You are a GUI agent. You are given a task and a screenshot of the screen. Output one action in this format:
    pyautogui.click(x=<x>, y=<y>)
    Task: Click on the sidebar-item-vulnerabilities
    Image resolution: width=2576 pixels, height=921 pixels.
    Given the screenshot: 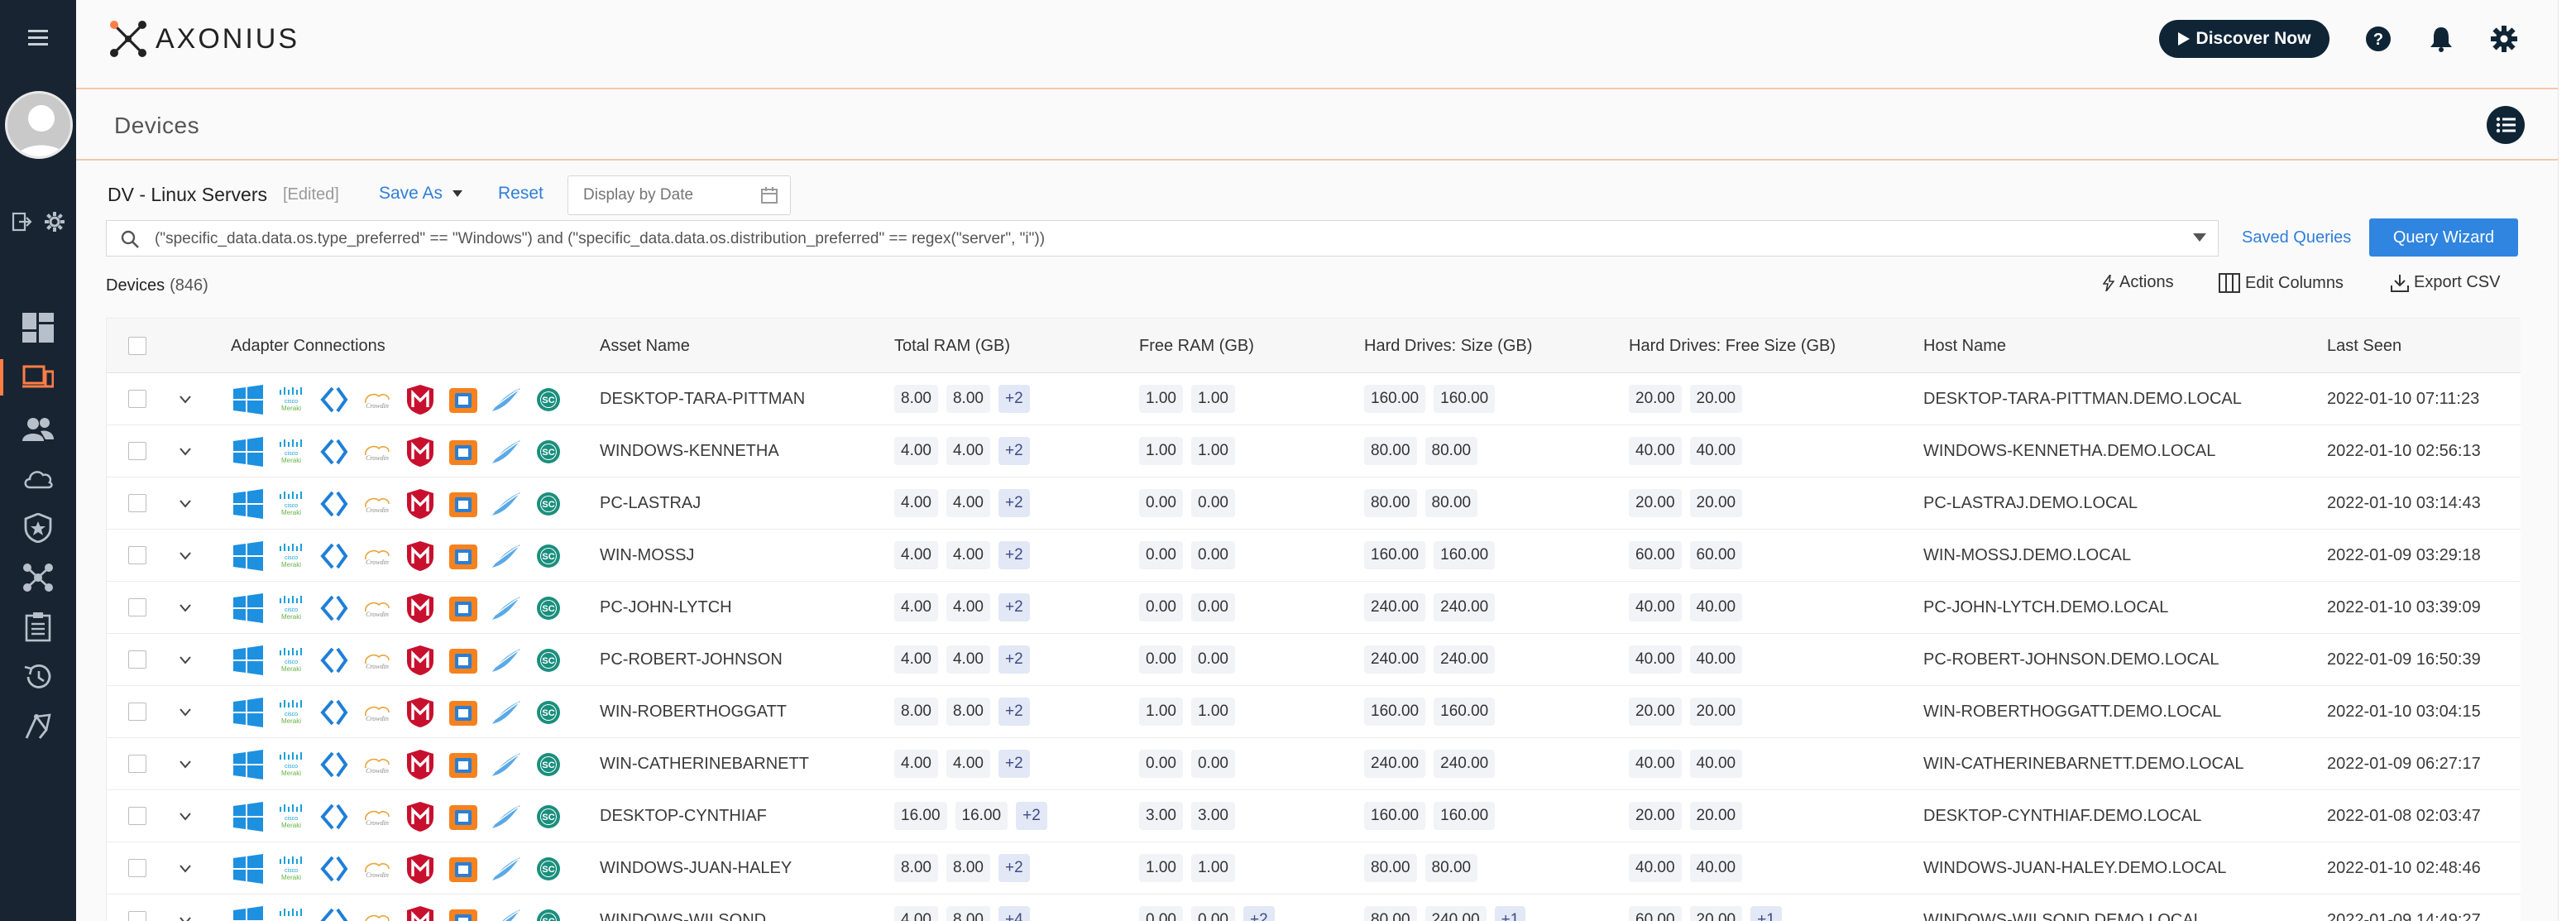 What is the action you would take?
    pyautogui.click(x=38, y=528)
    